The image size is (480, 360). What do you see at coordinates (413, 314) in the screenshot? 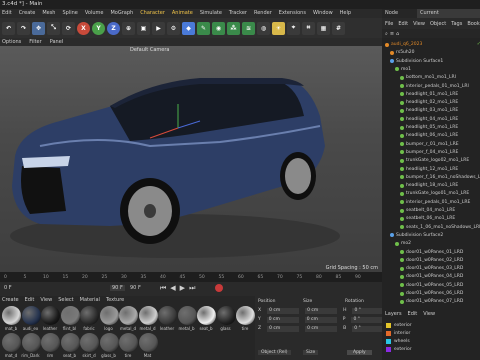
I see `layer-tab-edit: Edit` at bounding box center [413, 314].